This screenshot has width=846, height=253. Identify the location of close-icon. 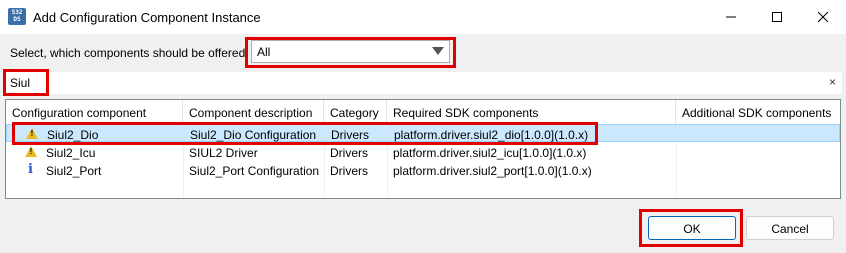
(823, 17).